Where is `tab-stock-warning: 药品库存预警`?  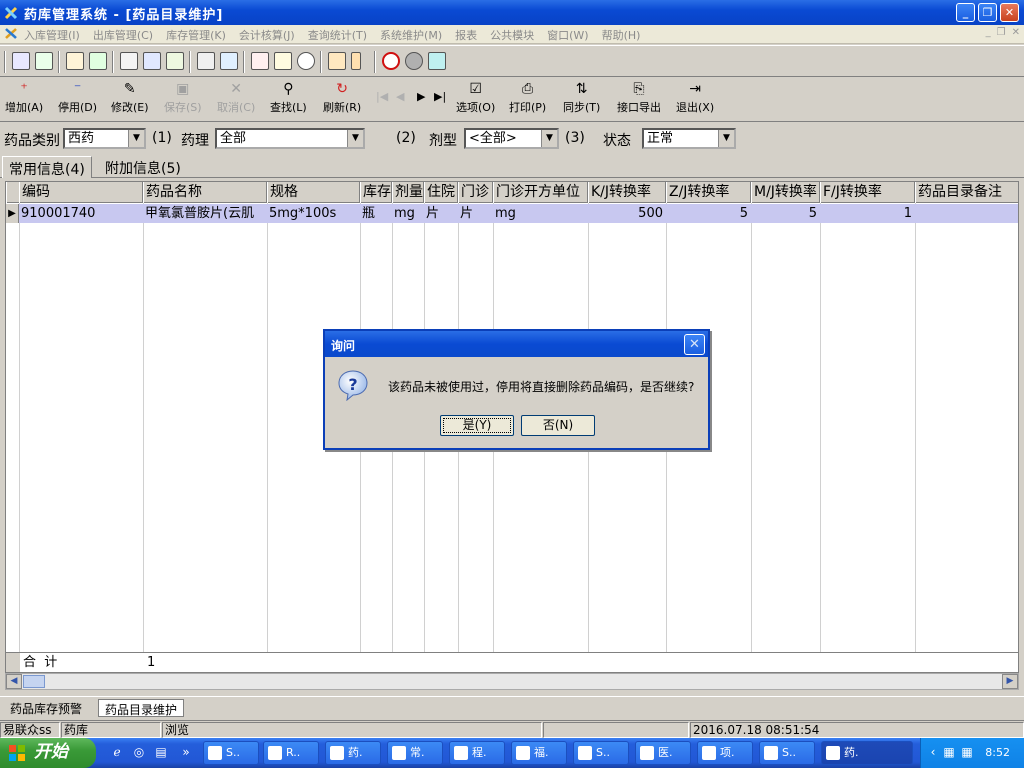 tab-stock-warning: 药品库存预警 is located at coordinates (46, 708).